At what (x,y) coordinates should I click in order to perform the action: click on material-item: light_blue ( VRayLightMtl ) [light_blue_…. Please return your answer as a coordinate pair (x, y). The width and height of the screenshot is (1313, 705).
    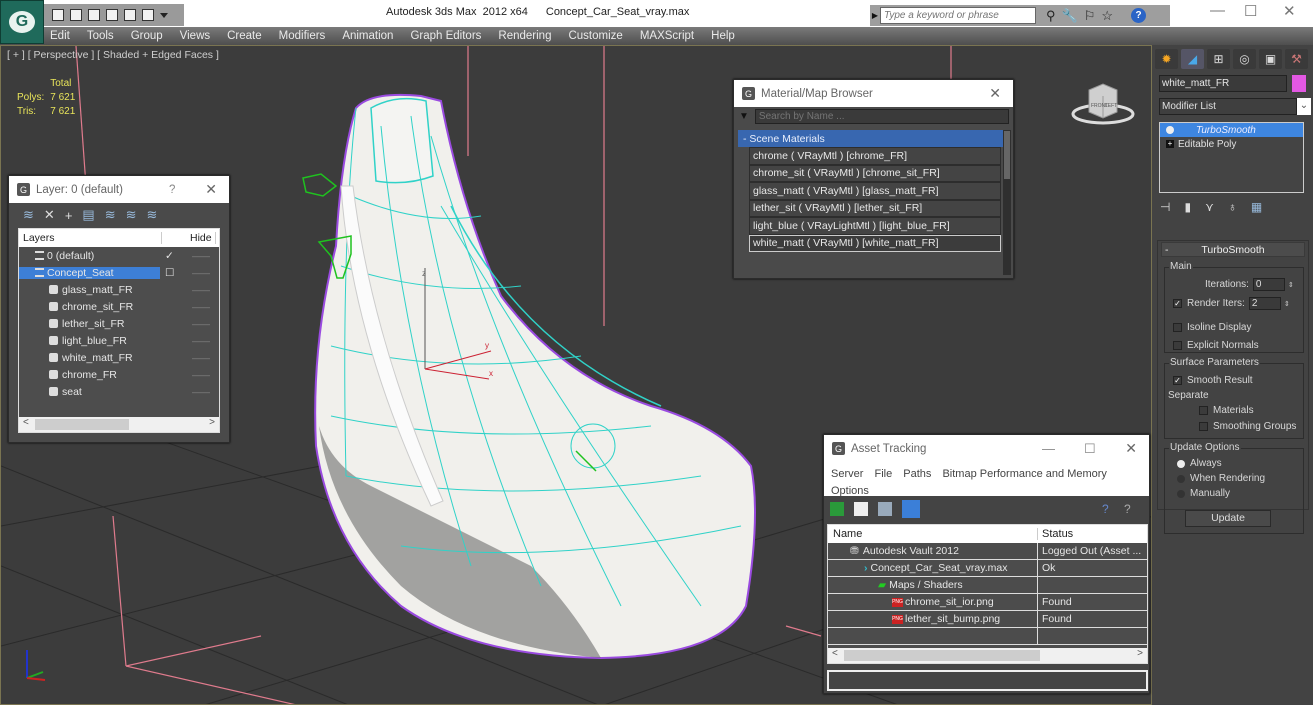
    Looking at the image, I should click on (875, 226).